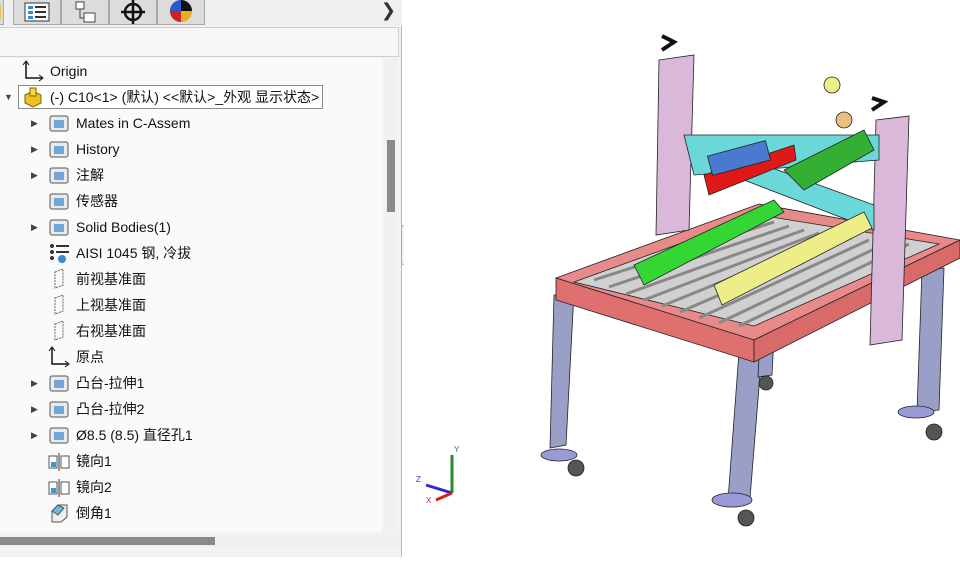 This screenshot has height=562, width=960. I want to click on tree-item: Origin, so click(54, 71).